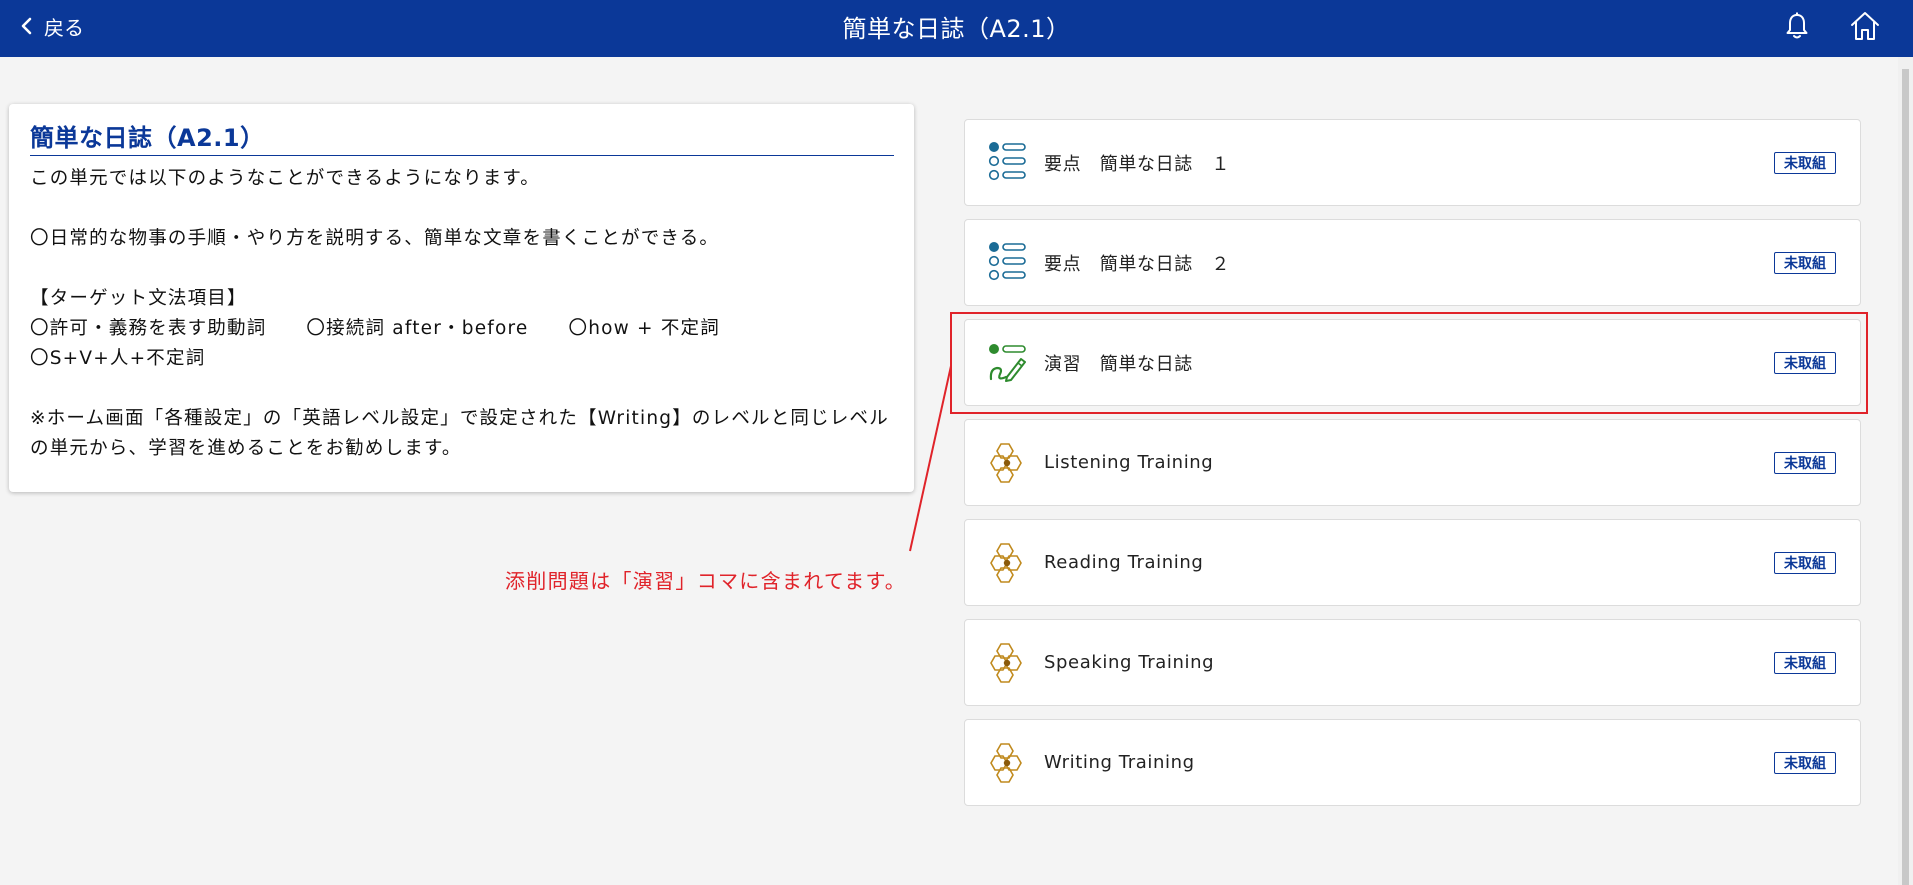 This screenshot has width=1913, height=885. Describe the element at coordinates (1412, 562) in the screenshot. I see `list-item-reading: Reading Training 未取組` at that location.